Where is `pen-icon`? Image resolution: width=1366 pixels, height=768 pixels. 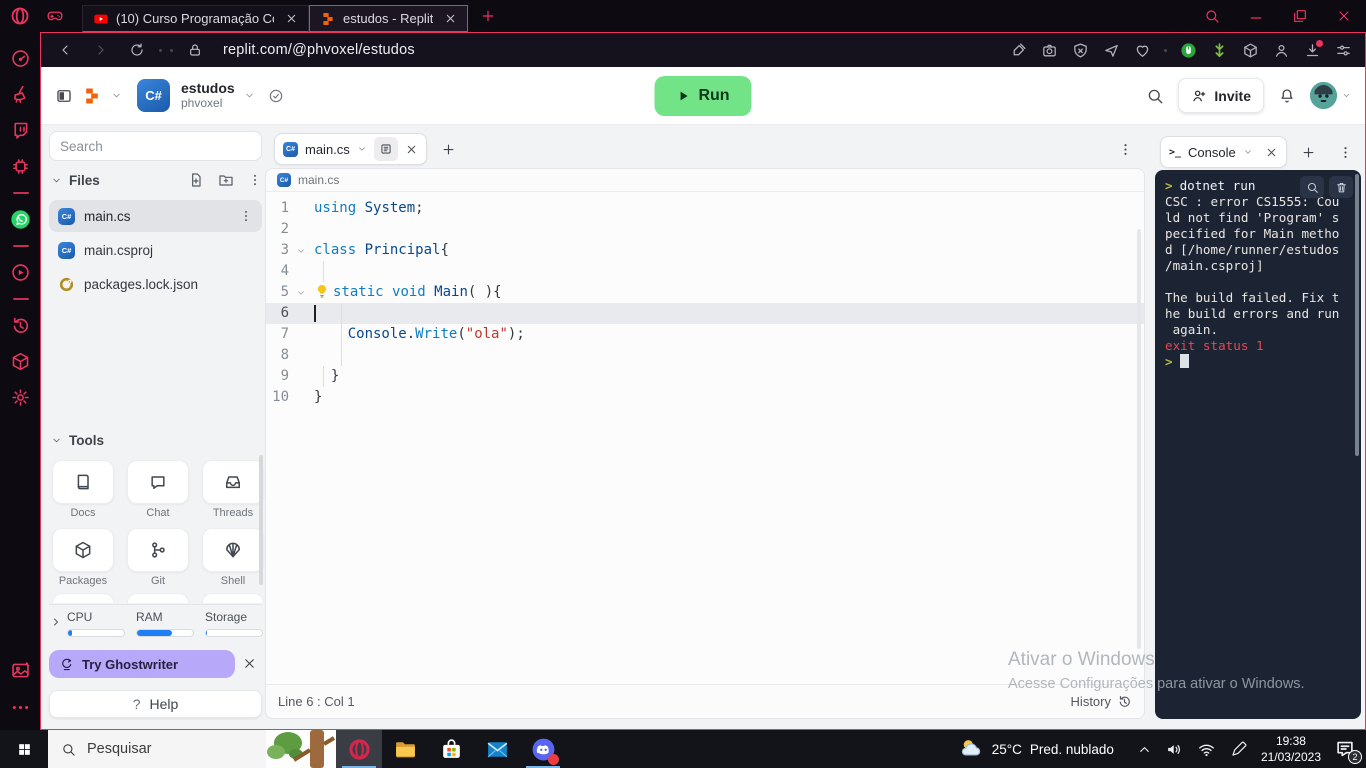
pen-icon is located at coordinates (1238, 749).